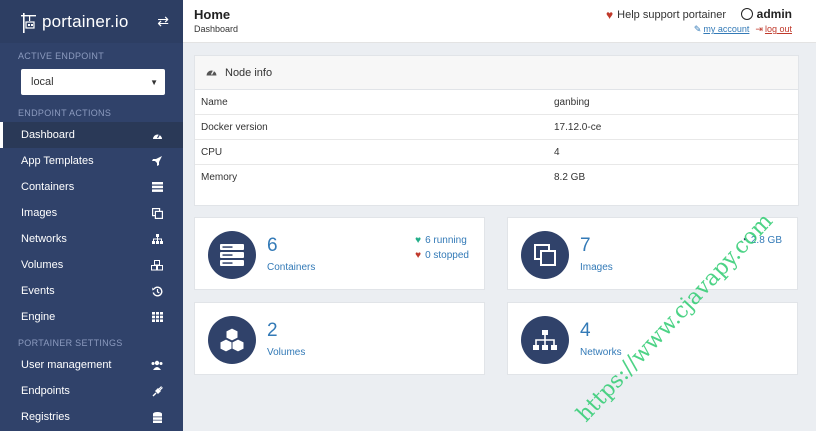 The image size is (816, 431). Describe the element at coordinates (442, 248) in the screenshot. I see `containers-stats: ♥ 6 running ♥ 0 stopped` at that location.